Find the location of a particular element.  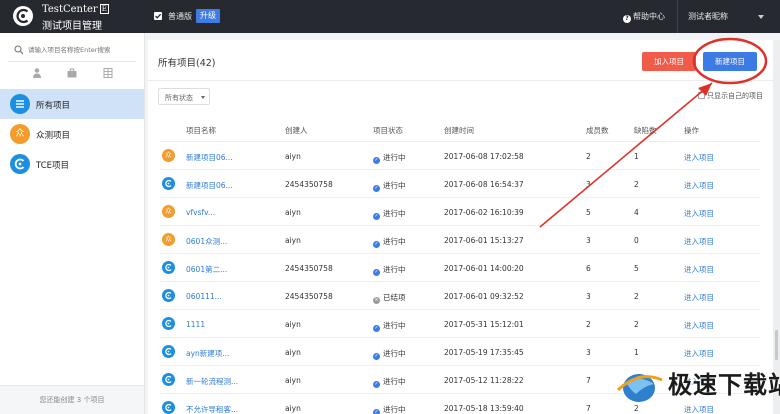

help-center-link: ? 帮助中心 is located at coordinates (644, 17).